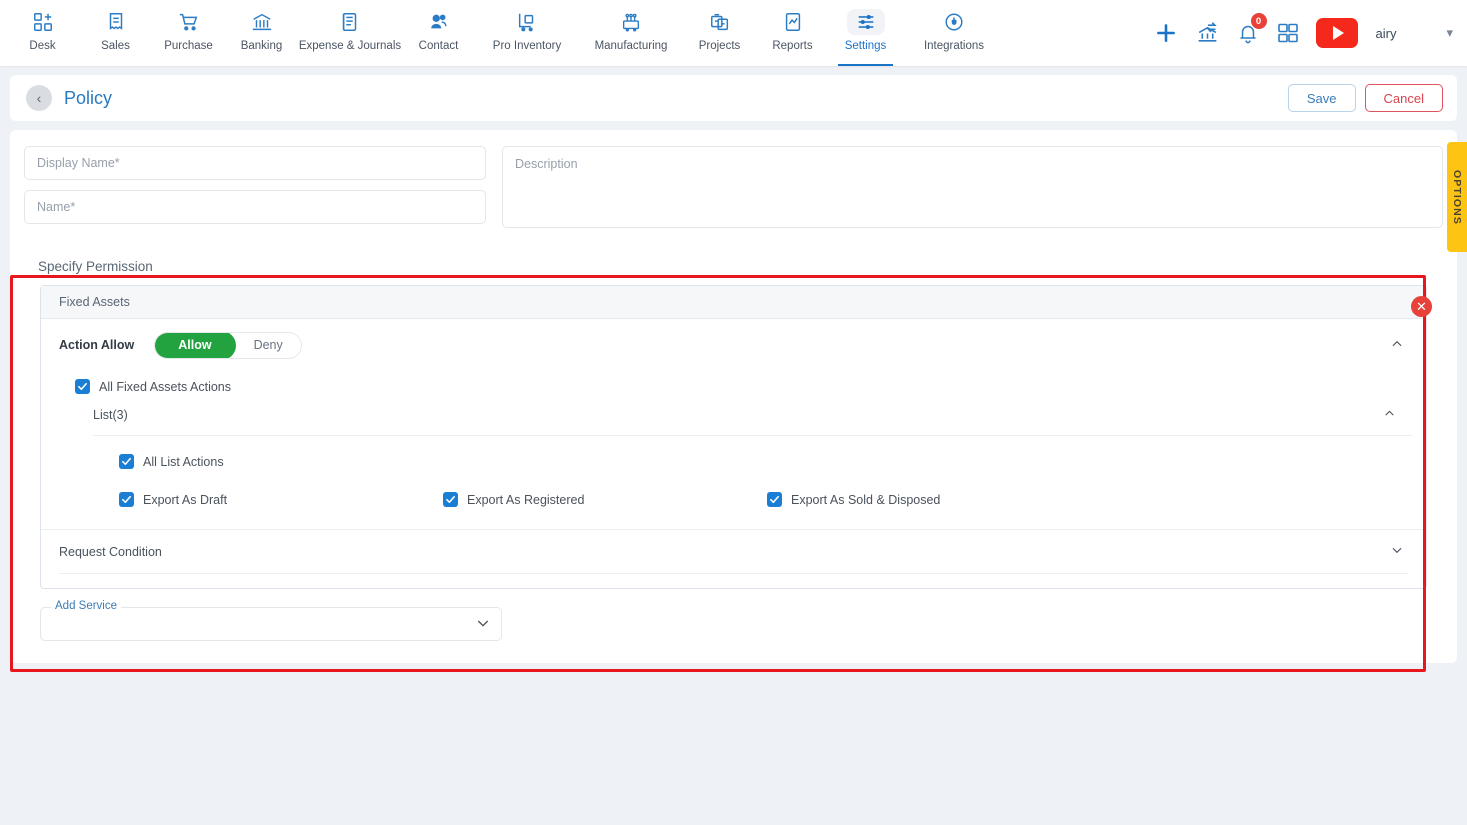 Image resolution: width=1467 pixels, height=825 pixels. What do you see at coordinates (95, 266) in the screenshot?
I see `specify-permission-heading: Specify Permission` at bounding box center [95, 266].